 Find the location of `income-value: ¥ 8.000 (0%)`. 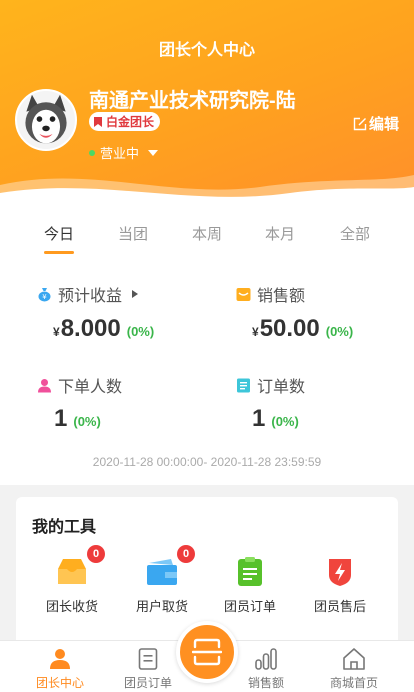

income-value: ¥ 8.000 (0%) is located at coordinates (103, 329).